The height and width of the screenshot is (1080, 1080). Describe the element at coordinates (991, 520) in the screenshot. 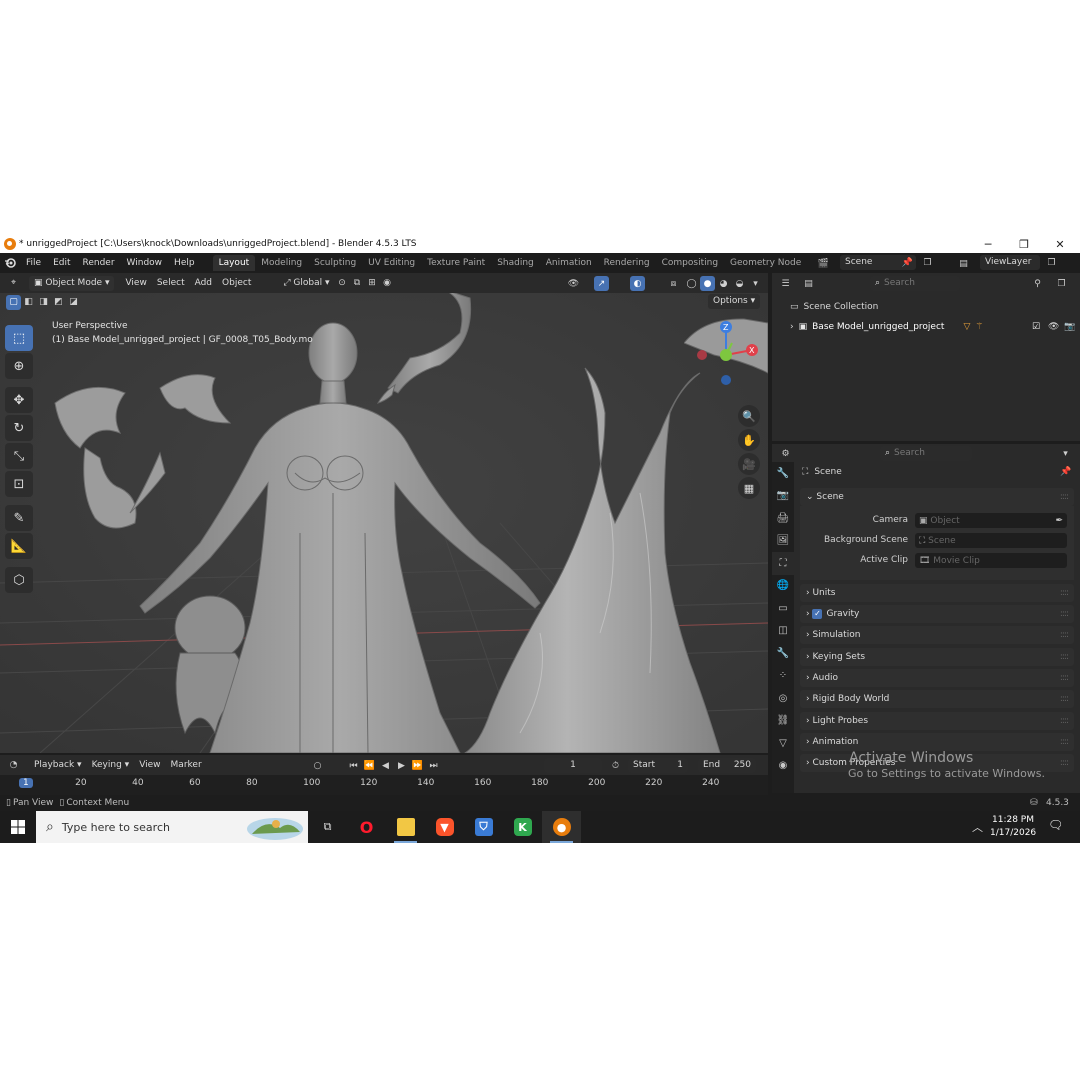

I see `camera-field: ▣ Object ✒` at that location.